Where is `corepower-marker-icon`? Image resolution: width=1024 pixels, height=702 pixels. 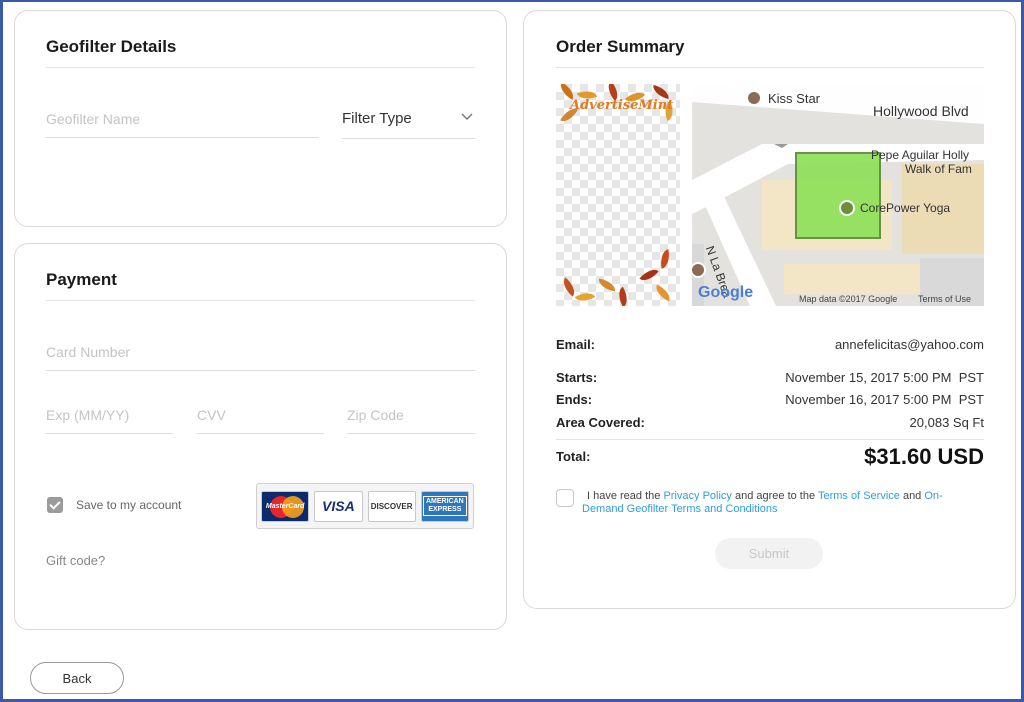
corepower-marker-icon is located at coordinates (847, 208).